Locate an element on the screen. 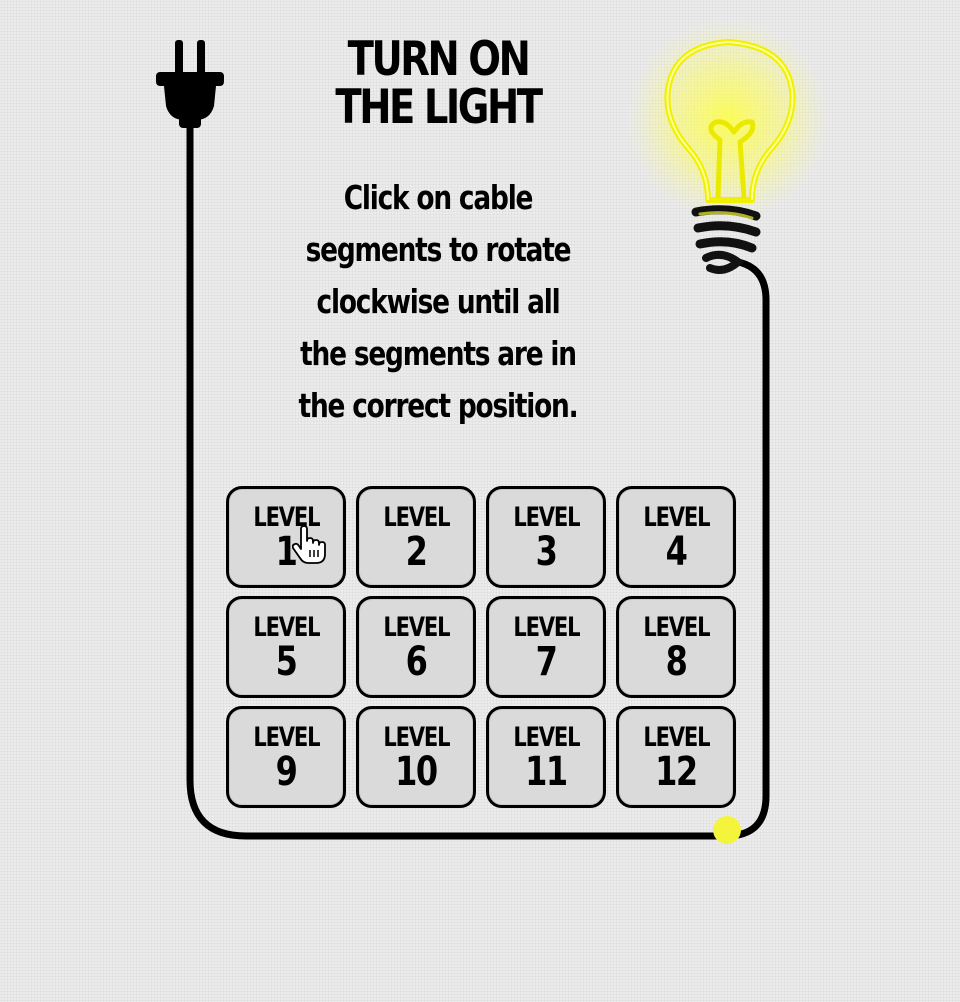  title-line-1: TURN ON is located at coordinates (439, 59).